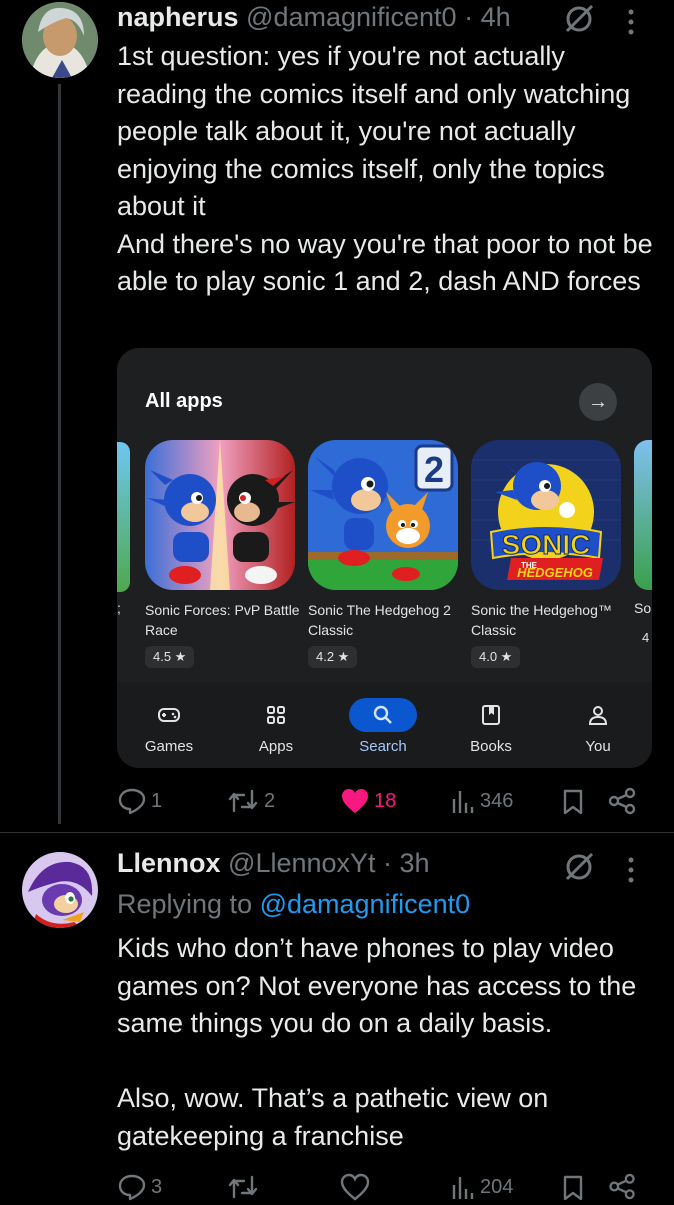 The width and height of the screenshot is (674, 1205). Describe the element at coordinates (184, 401) in the screenshot. I see `section-title: All apps` at that location.